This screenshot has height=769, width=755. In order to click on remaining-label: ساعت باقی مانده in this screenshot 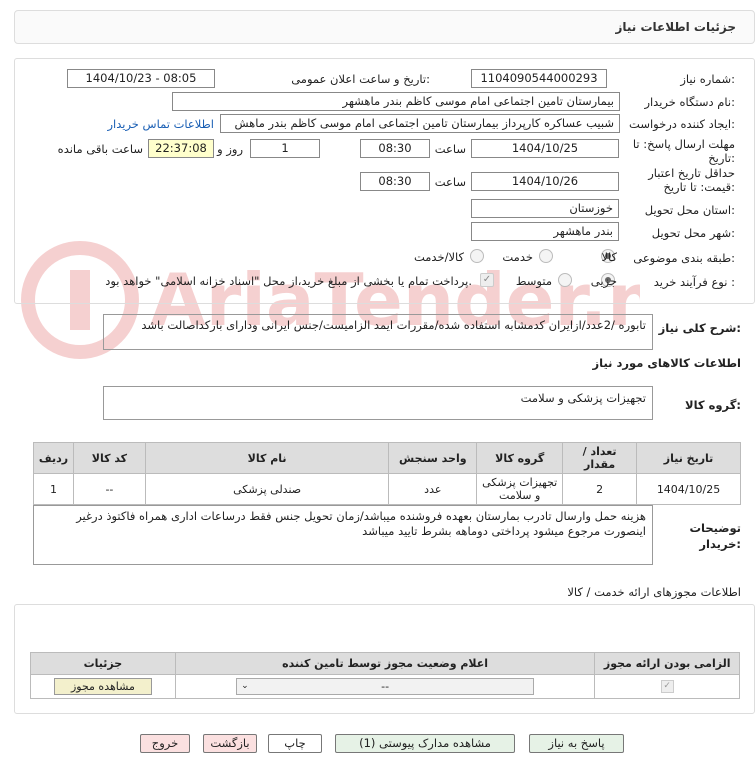, I will do `click(100, 149)`.